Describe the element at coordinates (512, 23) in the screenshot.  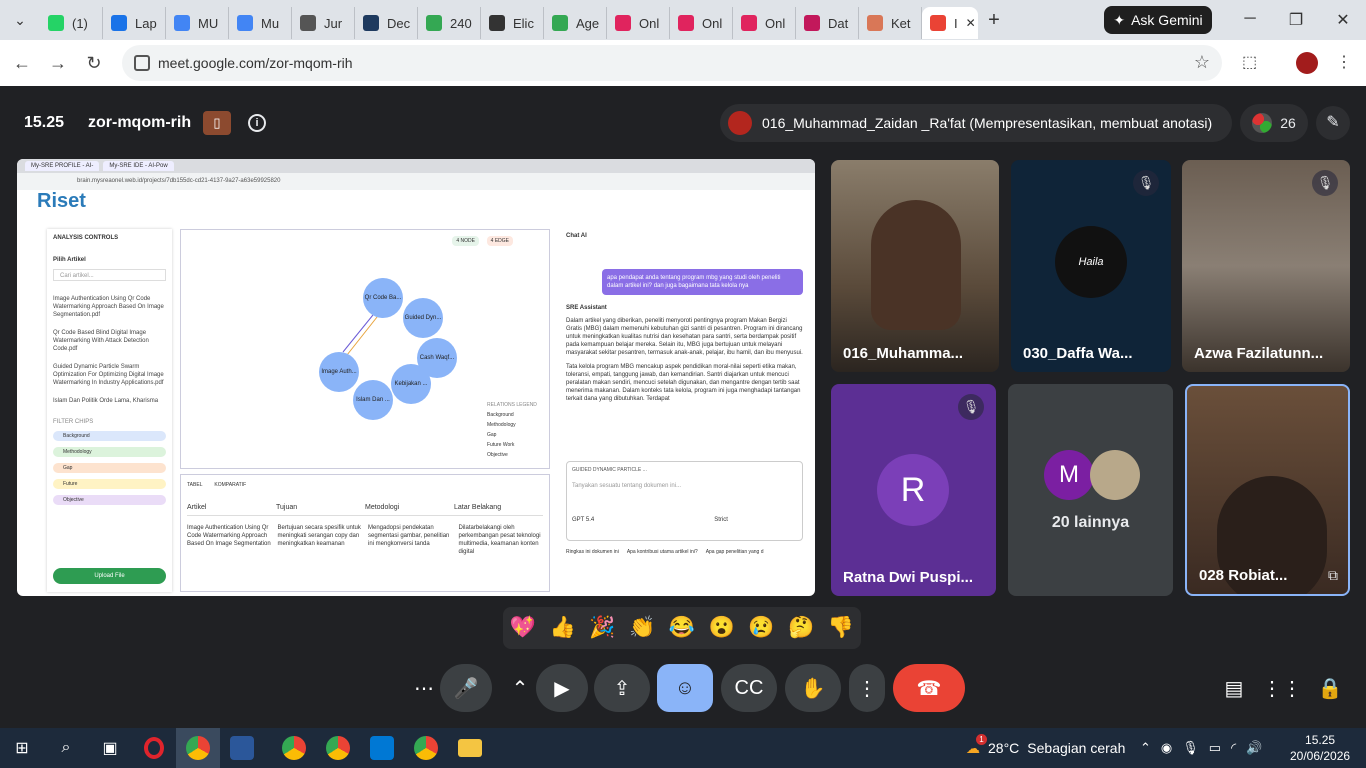
I see `browser-tab: Elic` at that location.